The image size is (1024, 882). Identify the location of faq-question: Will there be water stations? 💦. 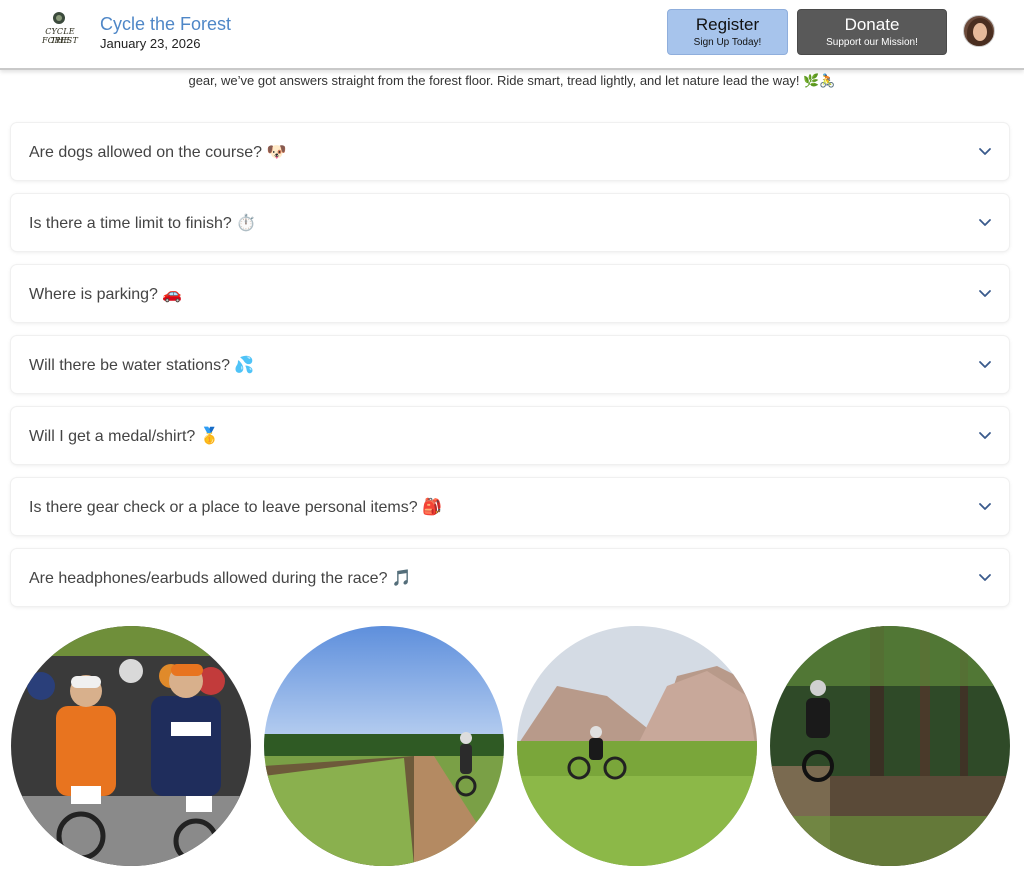
(142, 365).